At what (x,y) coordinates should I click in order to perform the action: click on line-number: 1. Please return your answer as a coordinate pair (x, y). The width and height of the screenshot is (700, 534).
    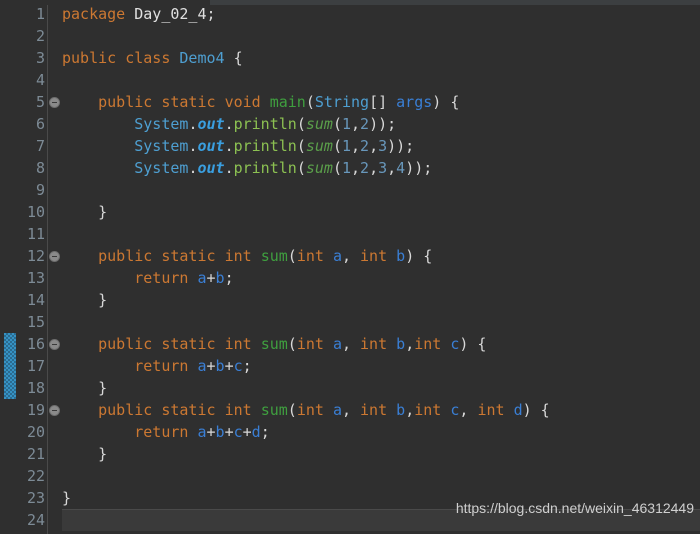
    Looking at the image, I should click on (40, 14).